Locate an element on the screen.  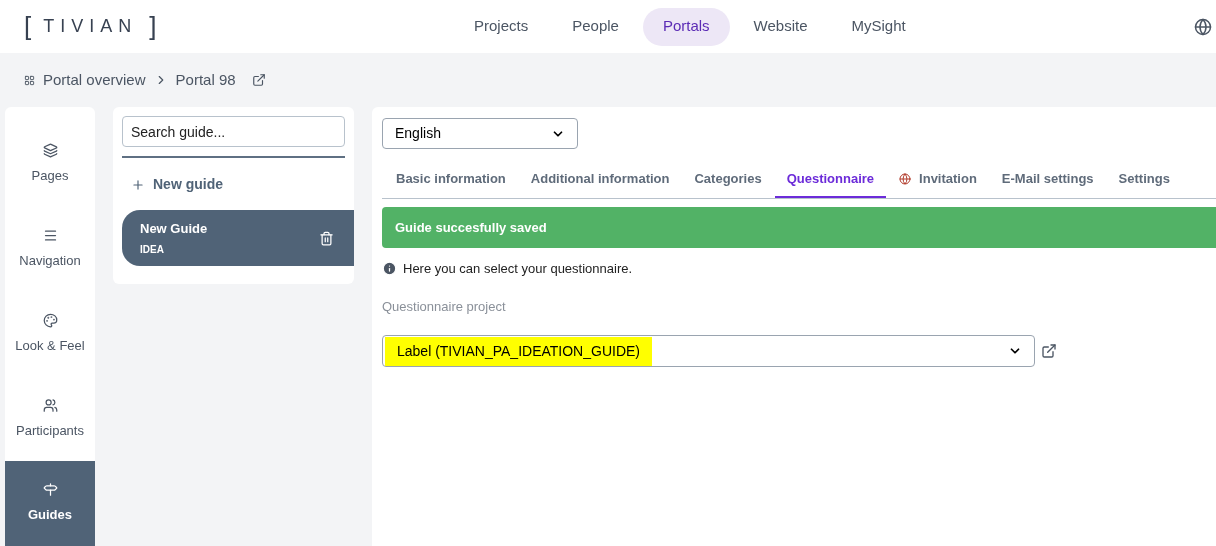
nav-tab: Projects is located at coordinates (501, 26).